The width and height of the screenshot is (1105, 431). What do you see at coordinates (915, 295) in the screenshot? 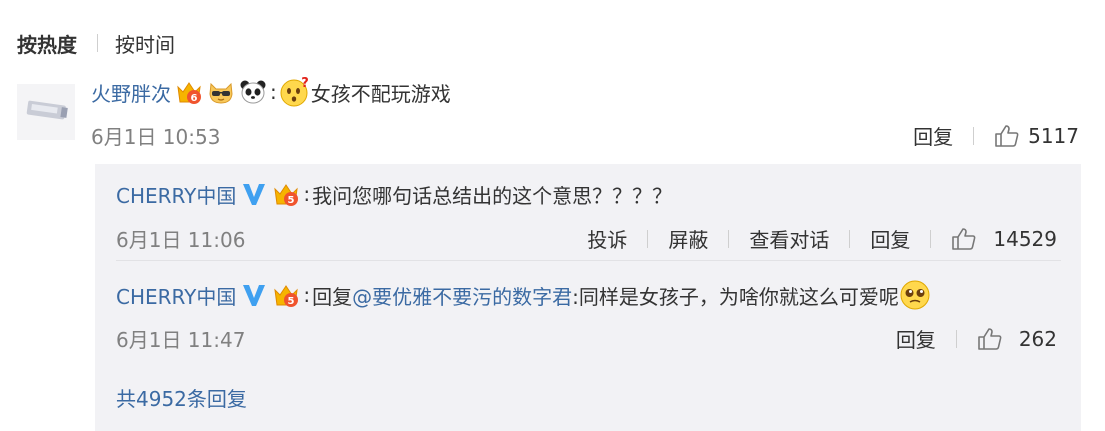
I see `teary-face-icon` at bounding box center [915, 295].